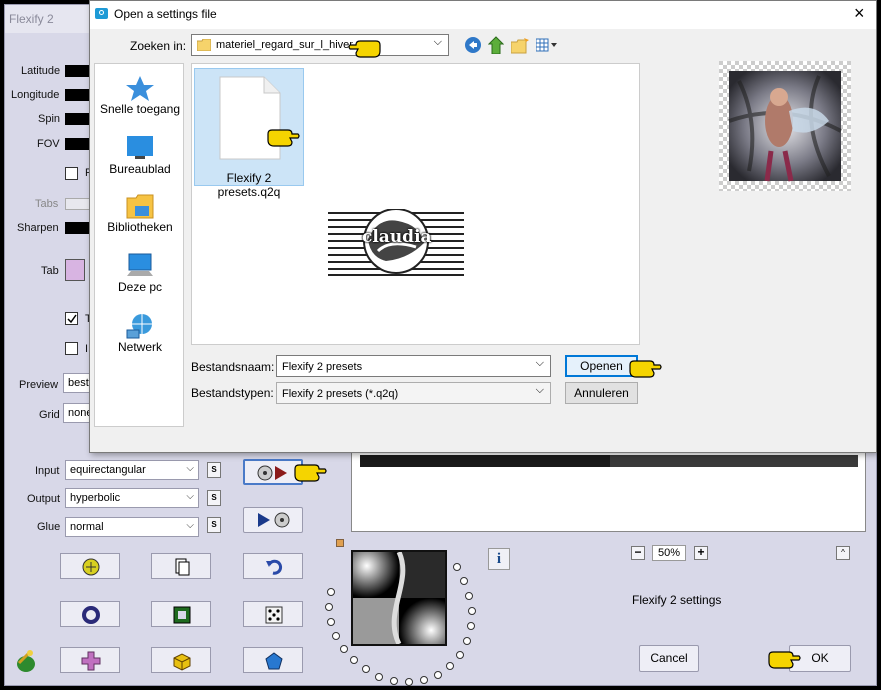  I want to click on look-in-value: materiel_regard_sur_l_hiver, so click(284, 45).